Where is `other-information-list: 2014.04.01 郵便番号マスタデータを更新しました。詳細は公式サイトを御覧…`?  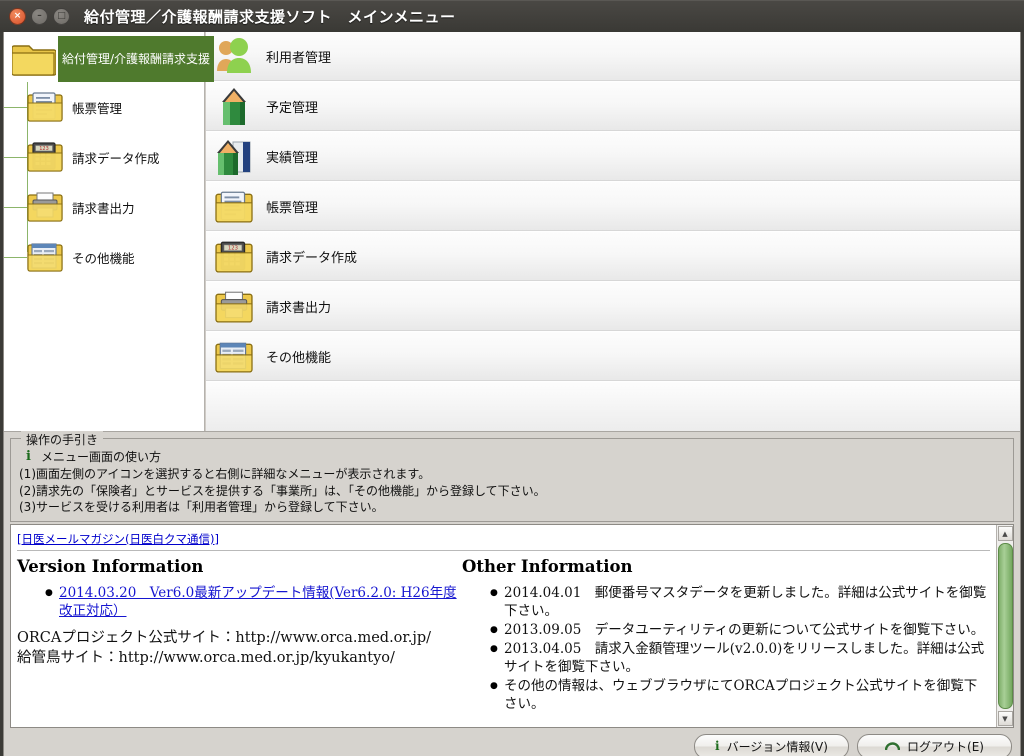
other-information-list: 2014.04.01 郵便番号マスタデータを更新しました。詳細は公式サイトを御覧… is located at coordinates (726, 648).